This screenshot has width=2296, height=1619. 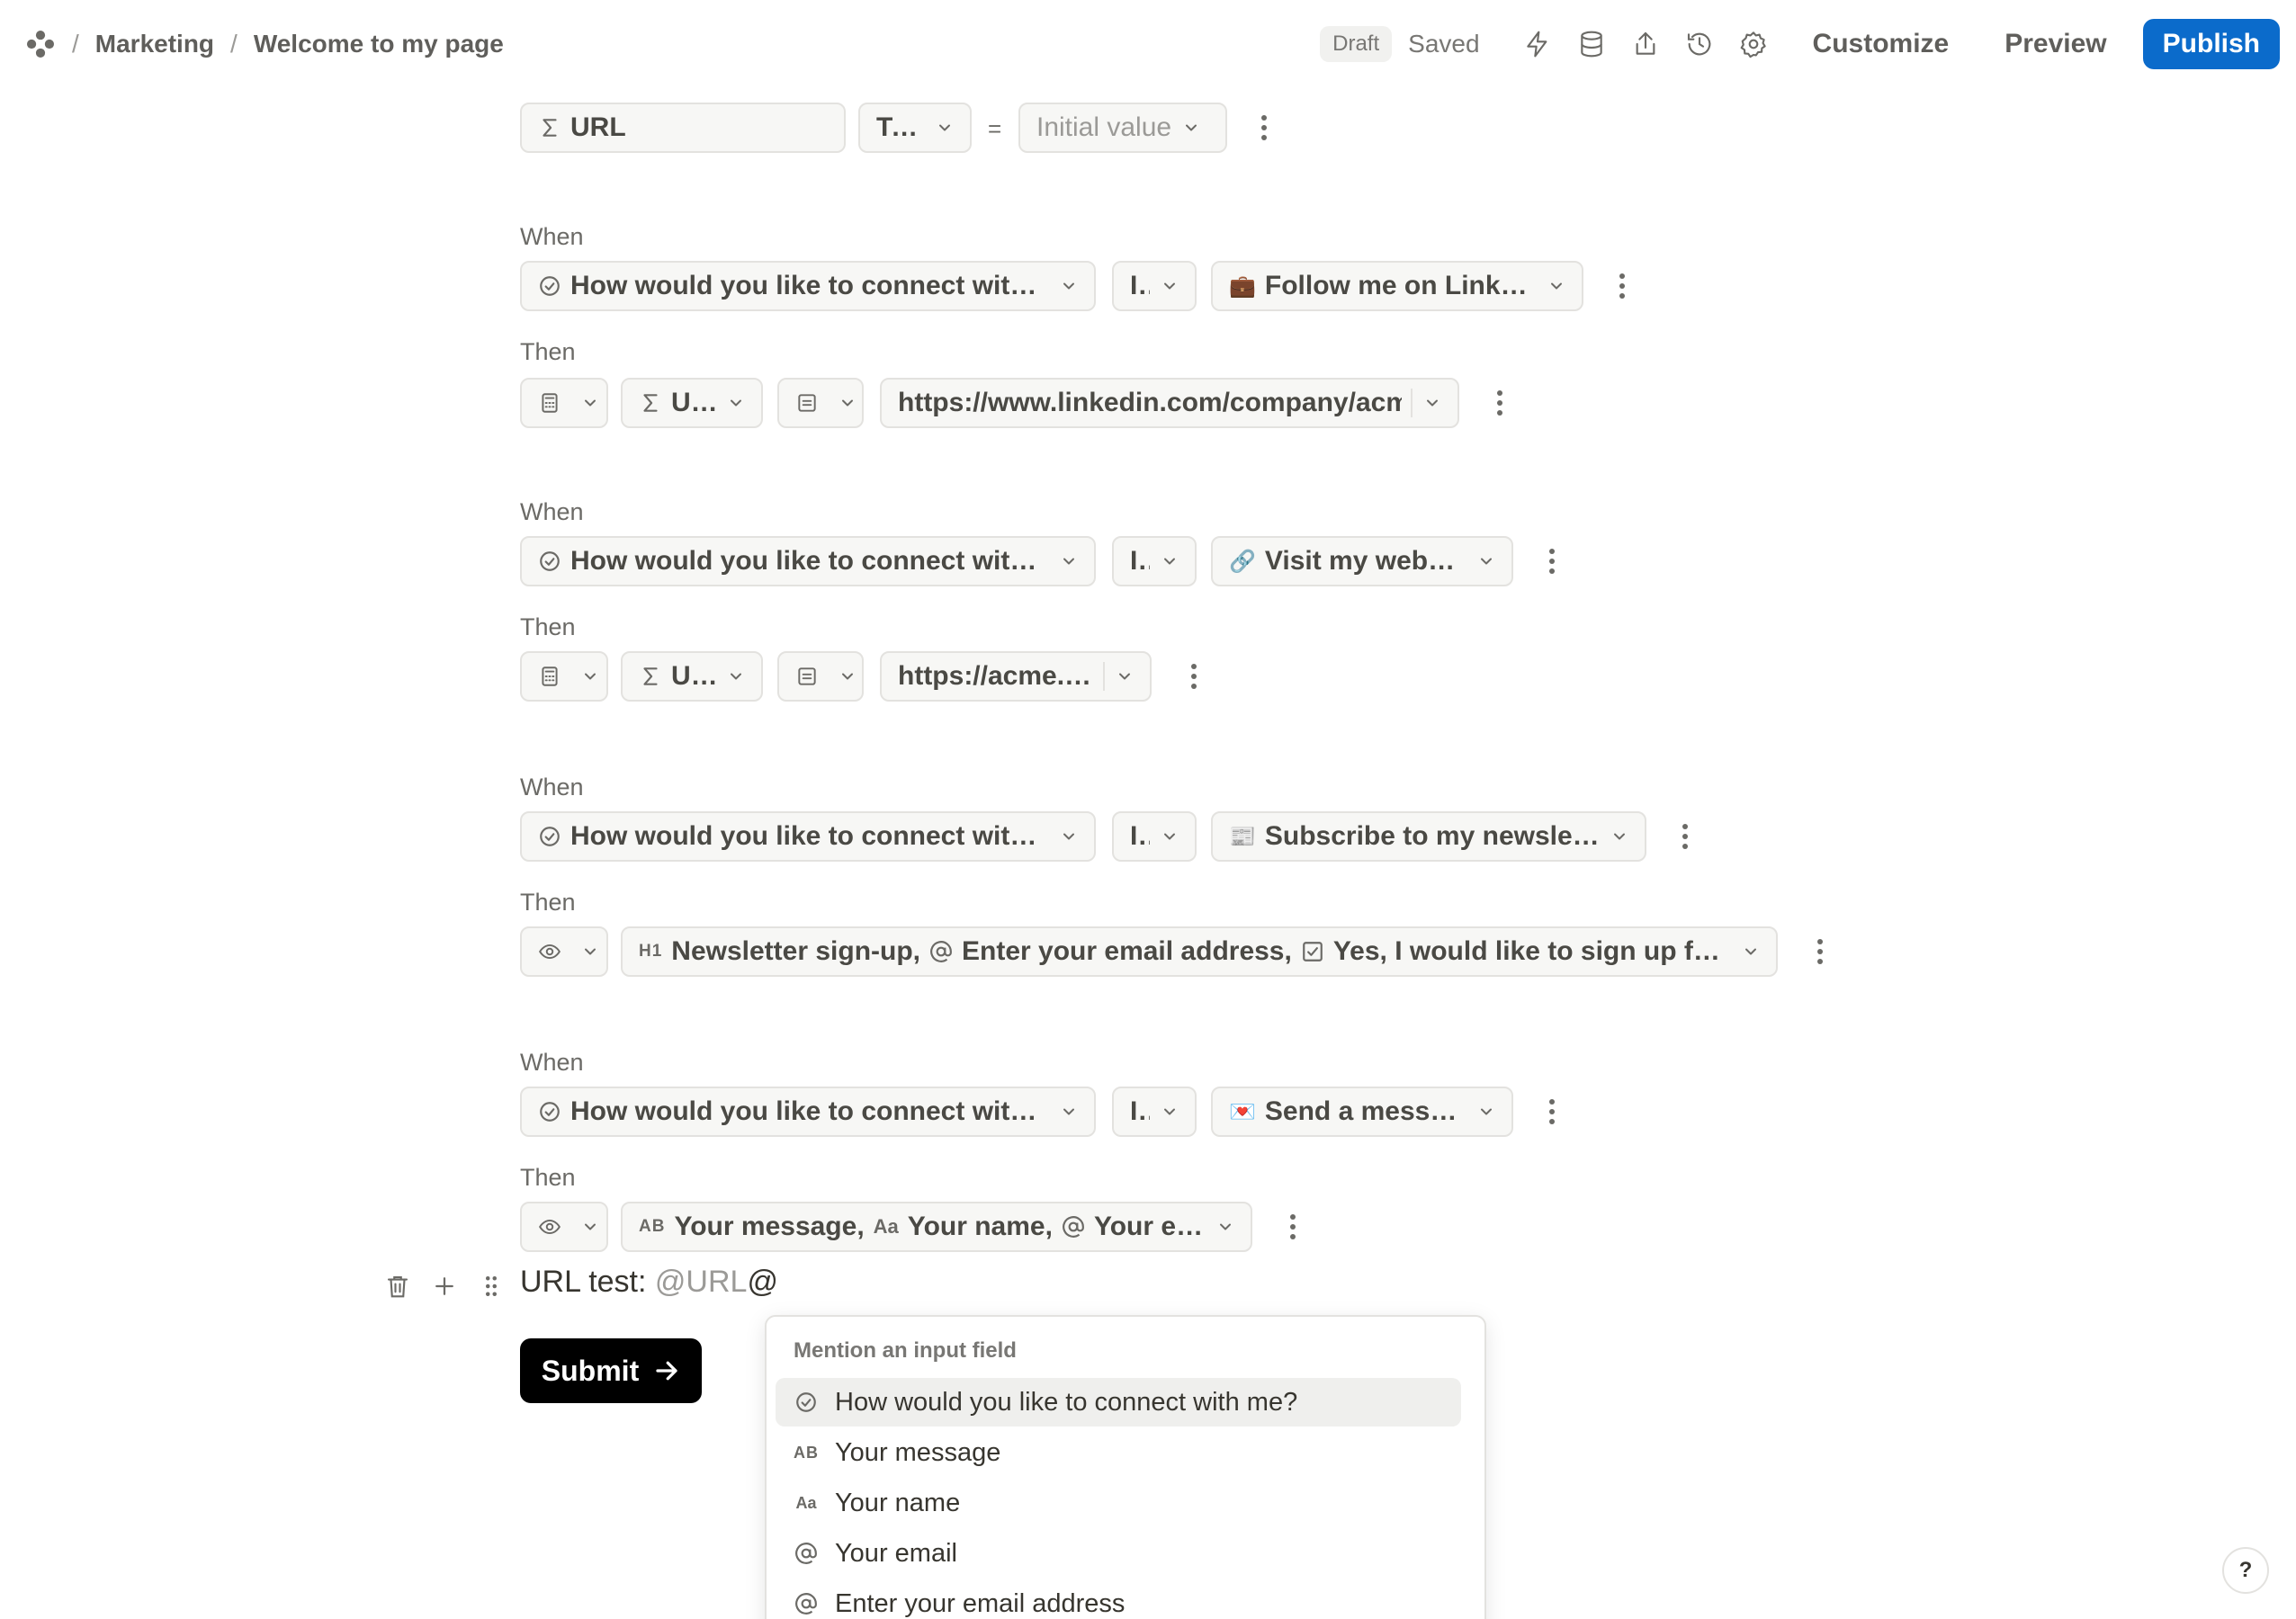 I want to click on target-variable: URL, so click(x=693, y=402).